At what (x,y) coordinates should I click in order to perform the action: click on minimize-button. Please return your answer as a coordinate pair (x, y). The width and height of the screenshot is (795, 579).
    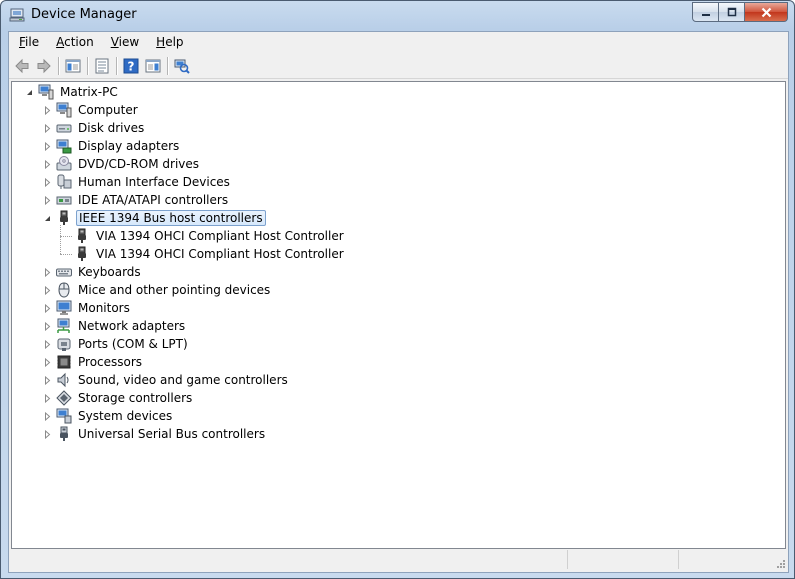
    Looking at the image, I should click on (705, 12).